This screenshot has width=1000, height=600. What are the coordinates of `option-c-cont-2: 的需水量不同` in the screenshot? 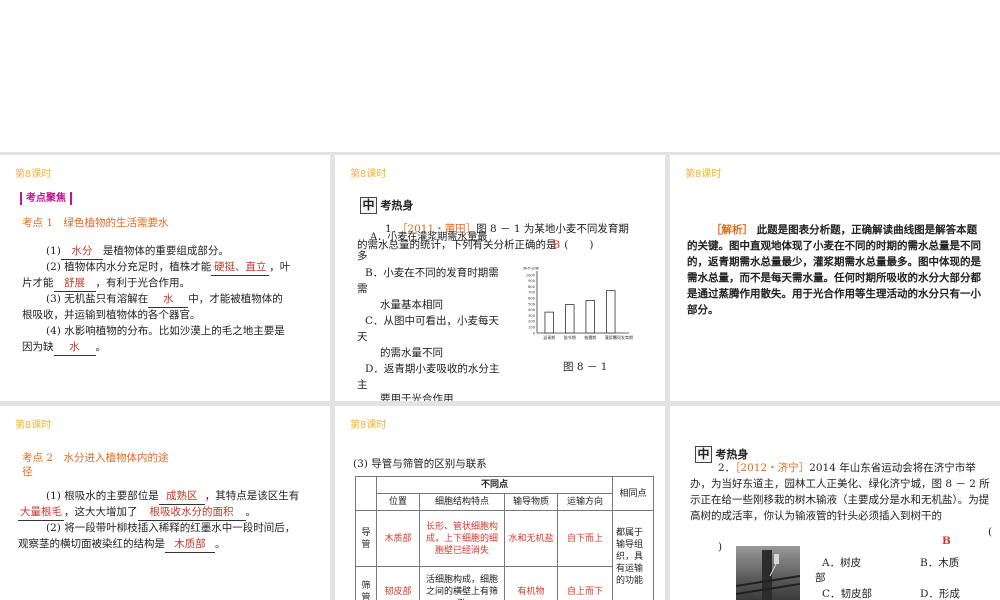 It's located at (411, 353).